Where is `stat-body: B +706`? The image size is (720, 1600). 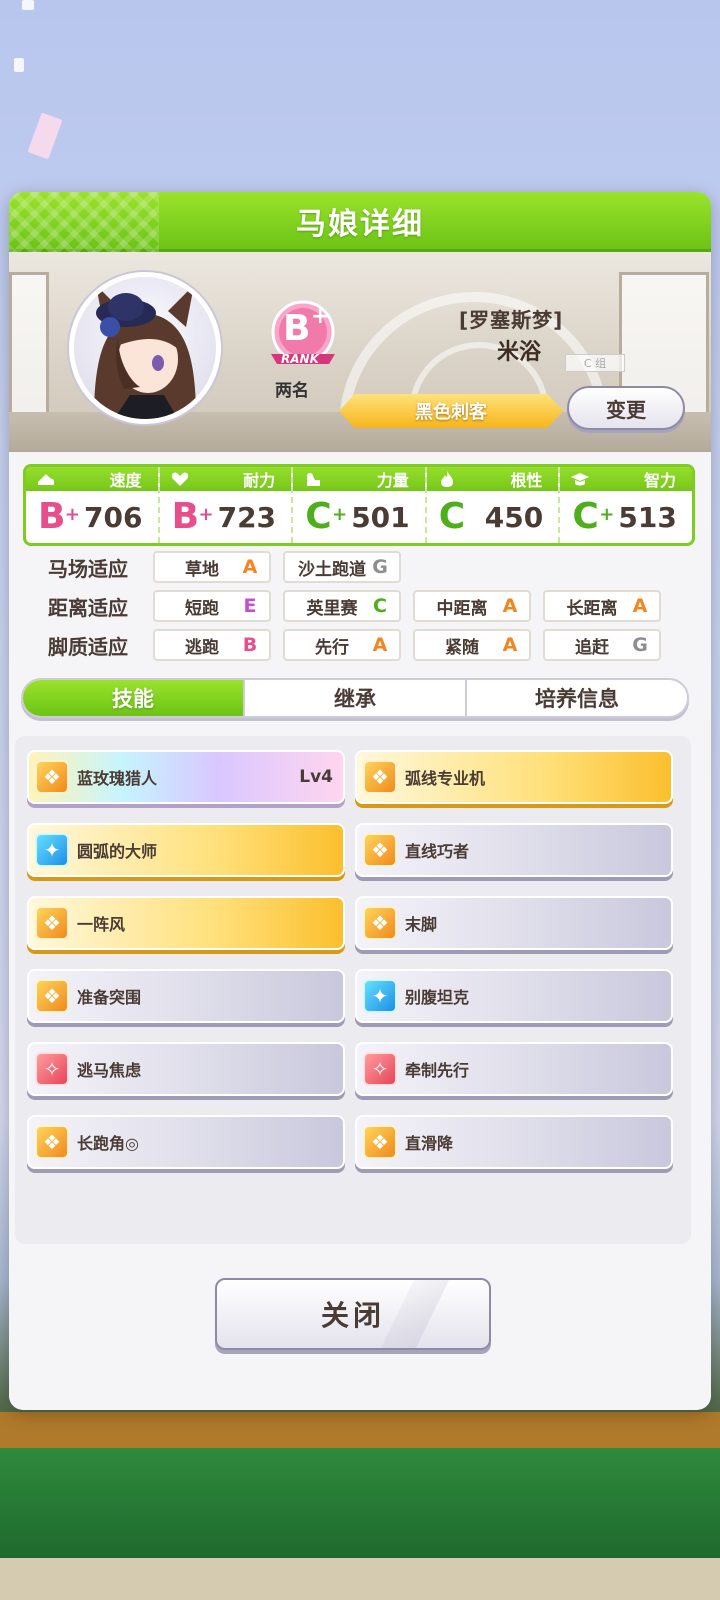 stat-body: B +706 is located at coordinates (92, 517).